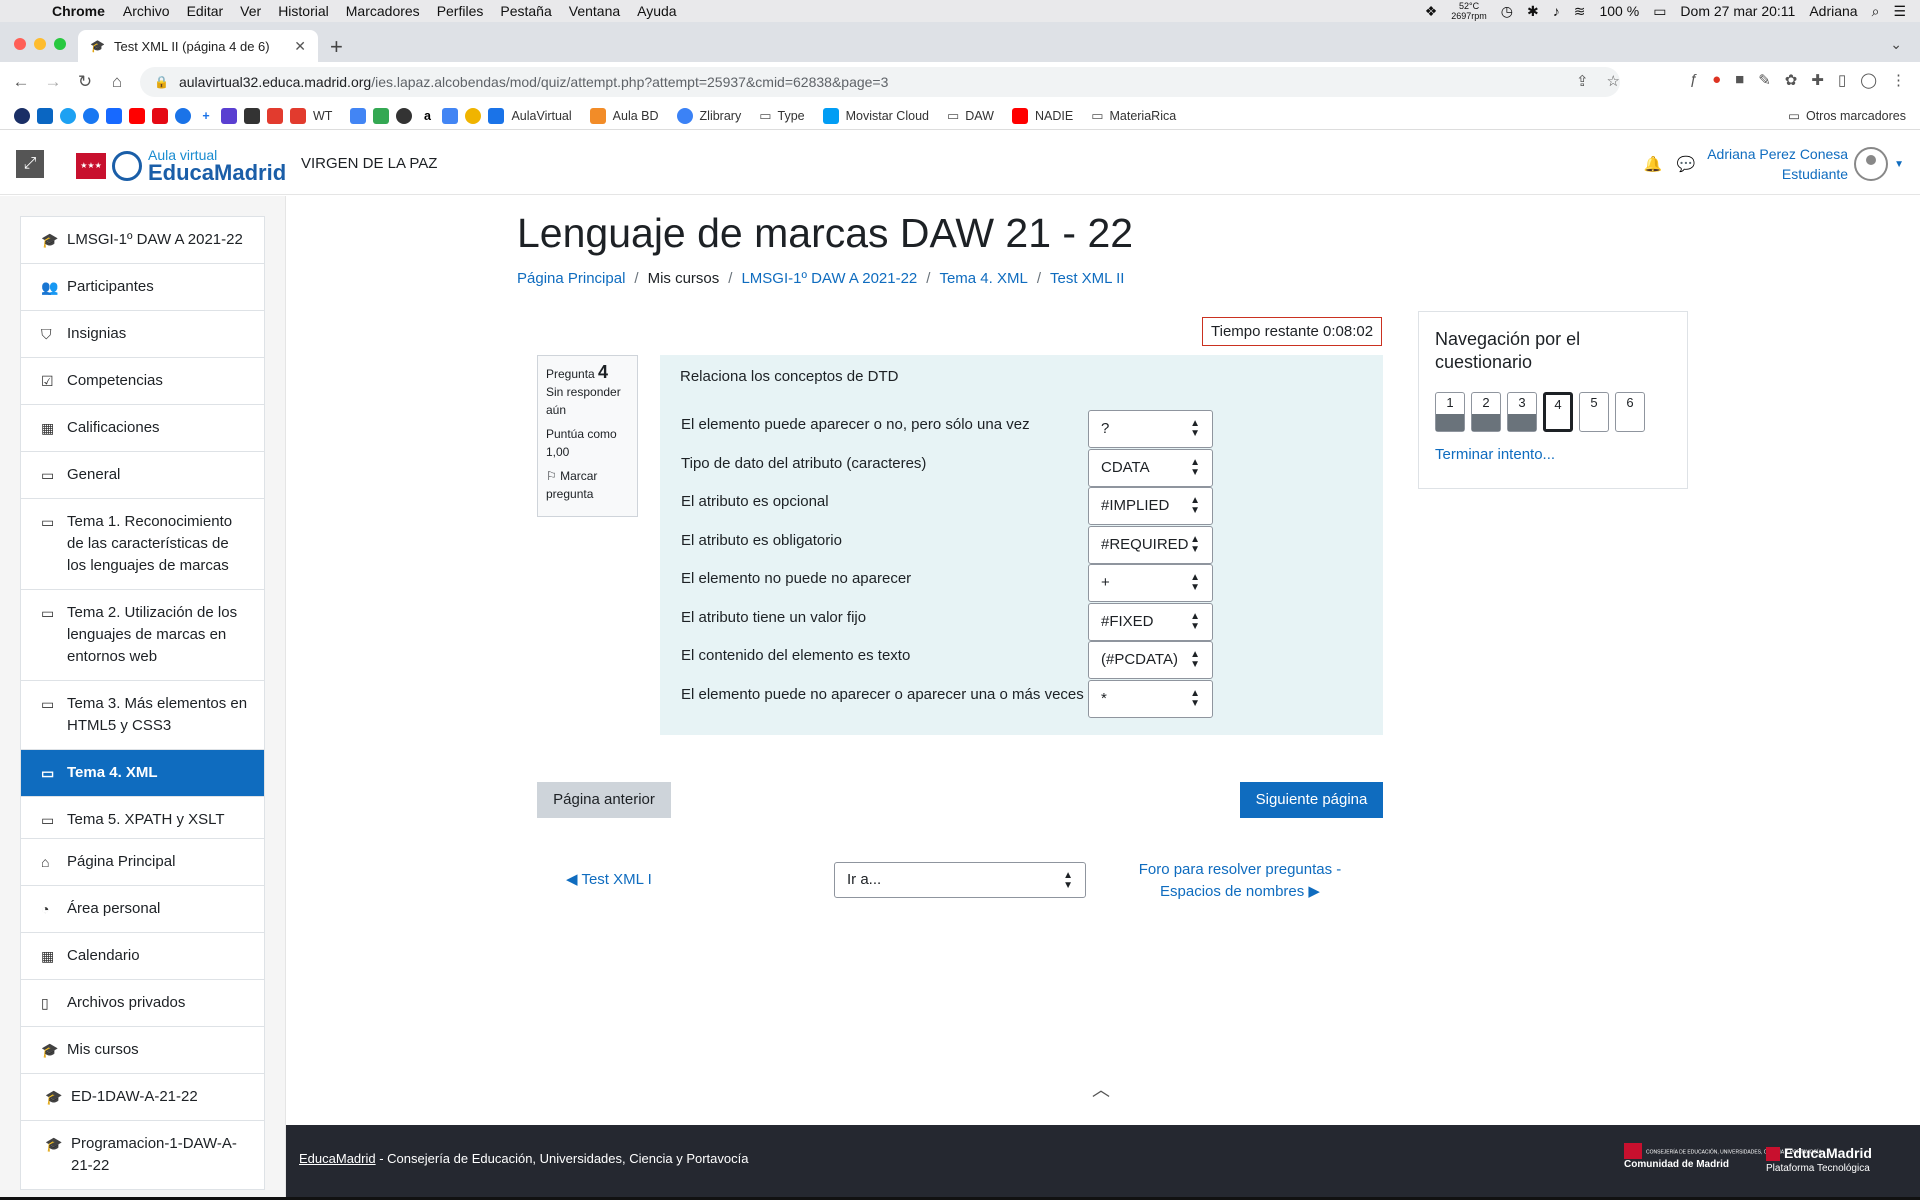  I want to click on nav-tema-3: ▭ Tema 3. Más elementos en HTML5 y CSS3, so click(142, 715).